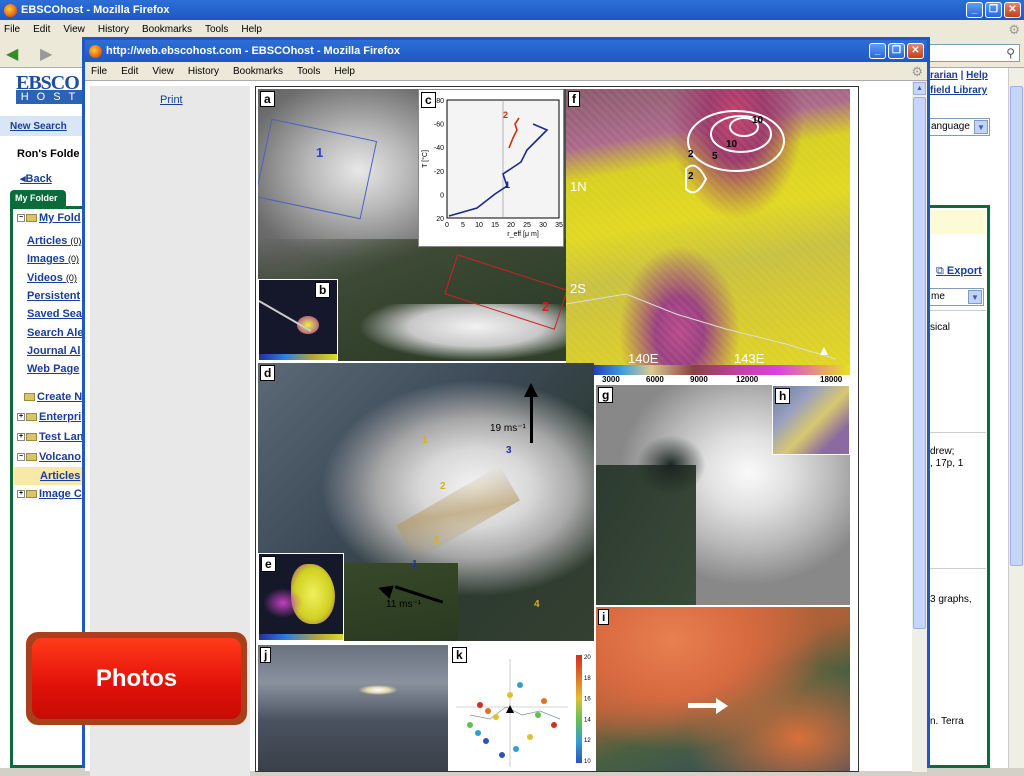  What do you see at coordinates (55, 333) in the screenshot?
I see `folder-item-search-alerts: Search Ale` at bounding box center [55, 333].